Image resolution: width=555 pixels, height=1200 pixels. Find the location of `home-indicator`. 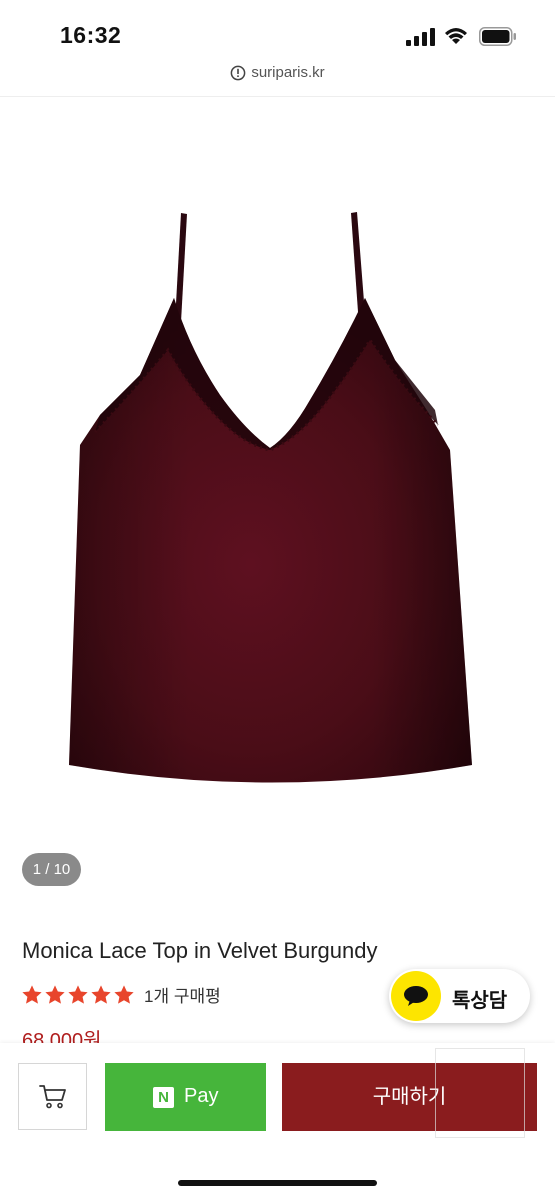

home-indicator is located at coordinates (277, 1183).